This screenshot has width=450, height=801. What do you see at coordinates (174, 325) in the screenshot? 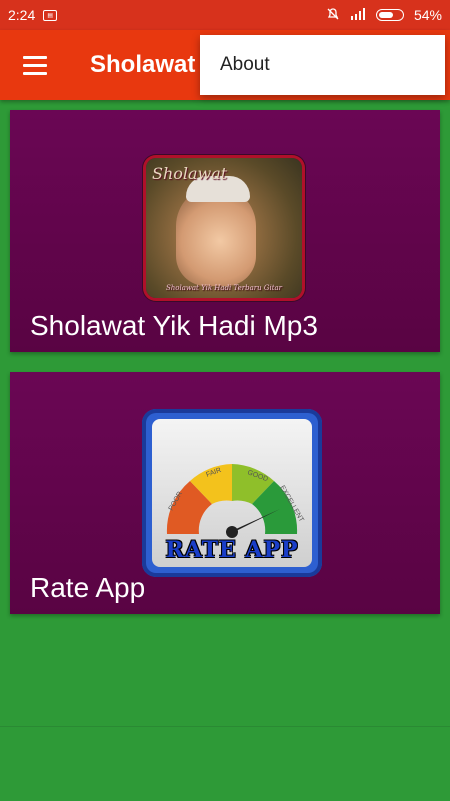
I see `card-label: Sholawat Yik Hadi Mp3` at bounding box center [174, 325].